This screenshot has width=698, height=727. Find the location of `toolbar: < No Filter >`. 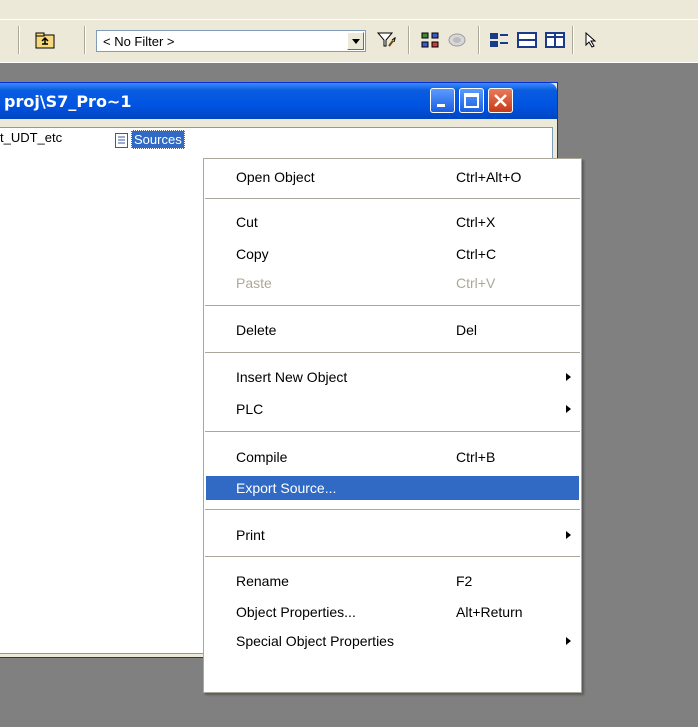

toolbar: < No Filter > is located at coordinates (349, 31).